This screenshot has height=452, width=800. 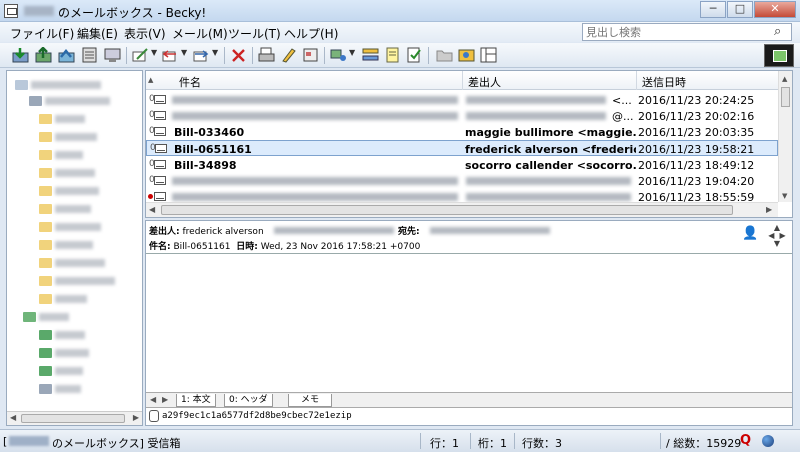 What do you see at coordinates (484, 82) in the screenshot?
I see `column-from: 差出人` at bounding box center [484, 82].